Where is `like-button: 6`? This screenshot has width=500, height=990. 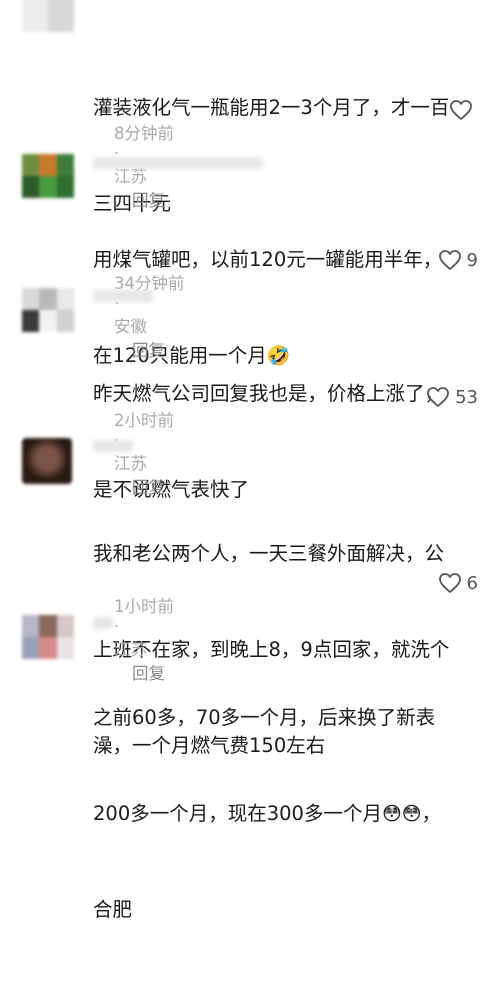 like-button: 6 is located at coordinates (457, 583).